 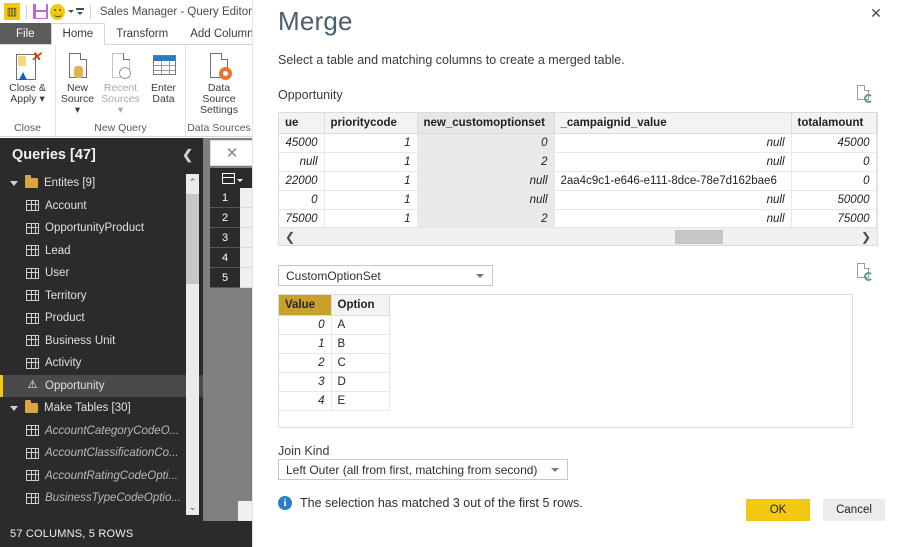 What do you see at coordinates (163, 78) in the screenshot?
I see `enter-data-button: Enter Data` at bounding box center [163, 78].